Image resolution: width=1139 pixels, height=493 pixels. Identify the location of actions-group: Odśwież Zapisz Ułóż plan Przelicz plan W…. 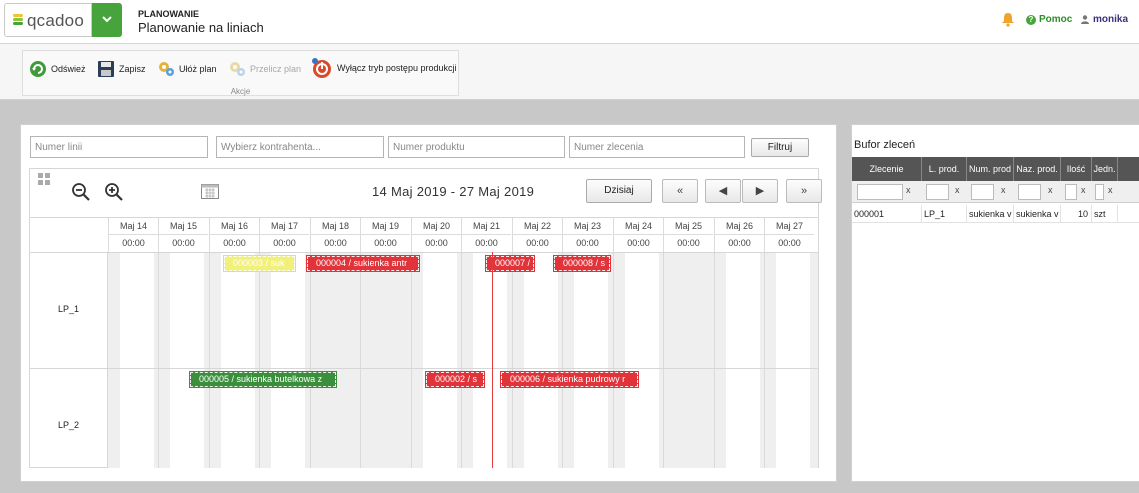
(240, 73).